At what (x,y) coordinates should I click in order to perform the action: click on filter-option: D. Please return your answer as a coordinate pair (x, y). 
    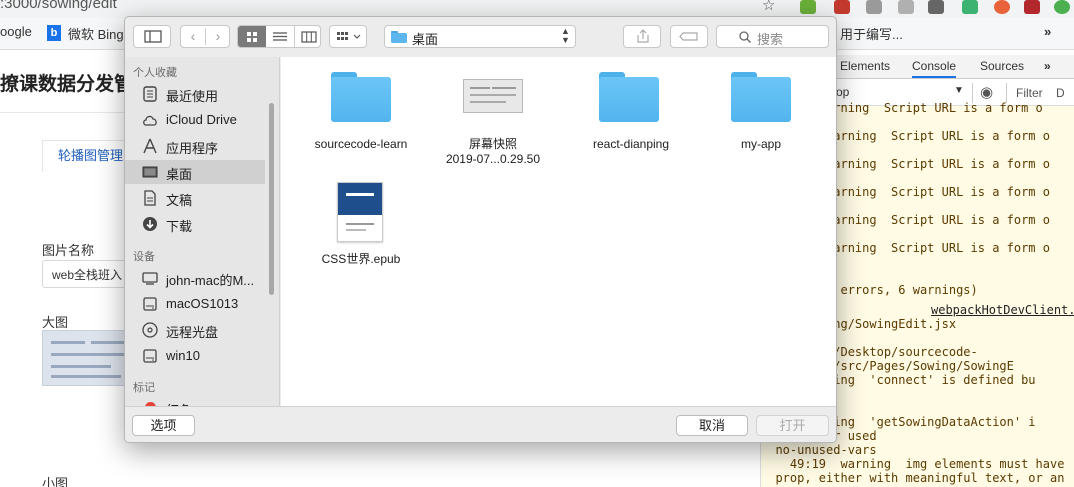
    Looking at the image, I should click on (1060, 93).